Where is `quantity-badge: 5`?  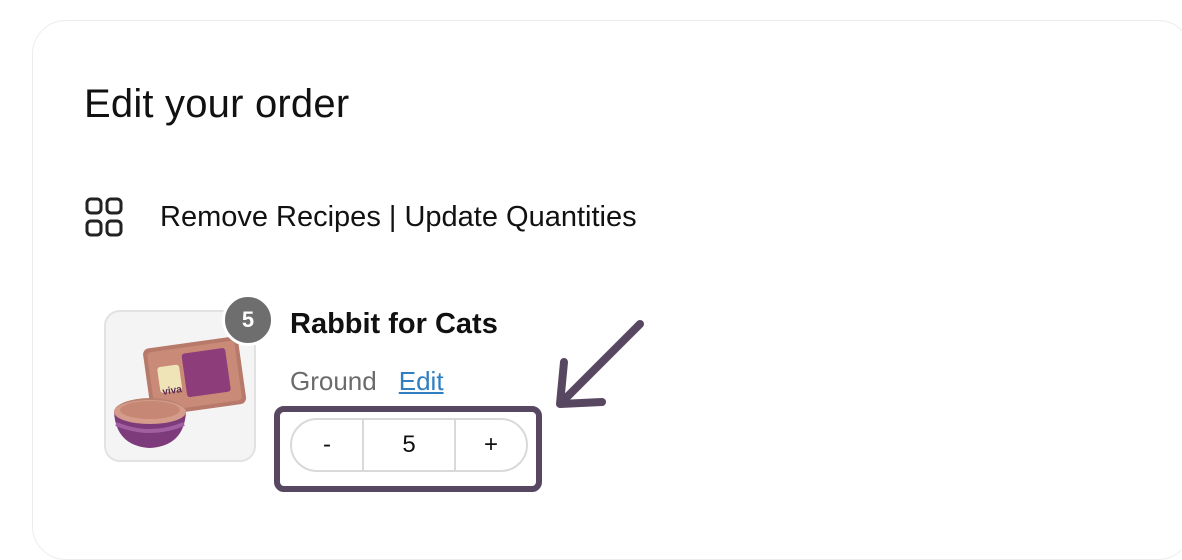
quantity-badge: 5 is located at coordinates (248, 320).